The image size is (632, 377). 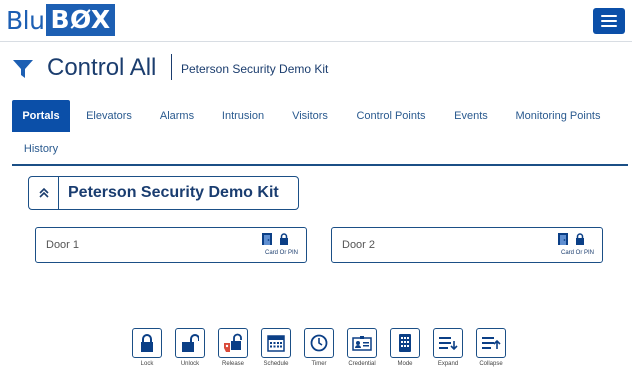 What do you see at coordinates (147, 364) in the screenshot?
I see `lock-button-label: Lock` at bounding box center [147, 364].